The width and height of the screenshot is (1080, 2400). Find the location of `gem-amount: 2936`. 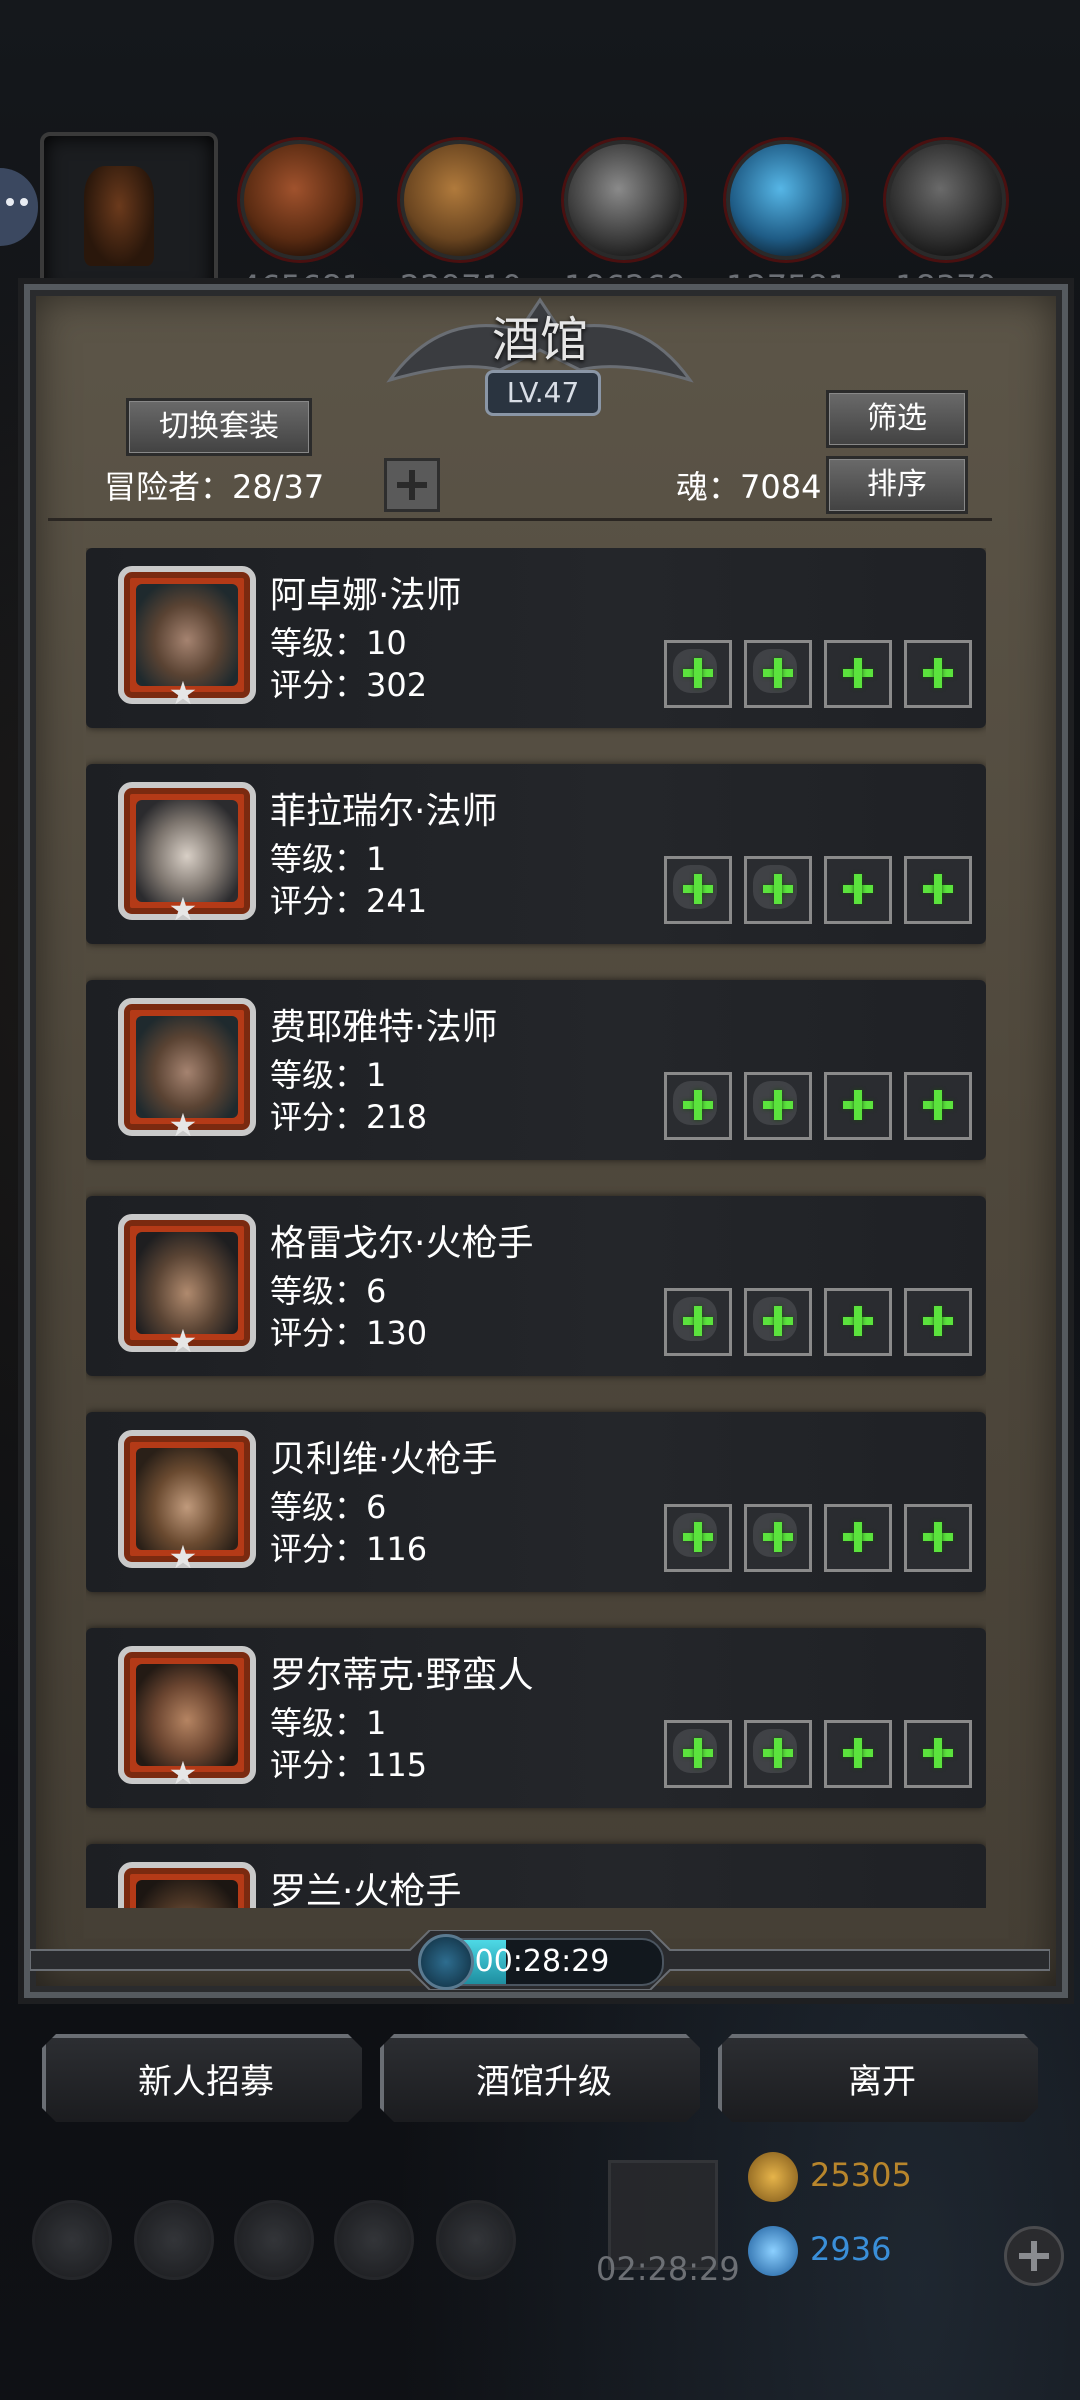

gem-amount: 2936 is located at coordinates (851, 2249).